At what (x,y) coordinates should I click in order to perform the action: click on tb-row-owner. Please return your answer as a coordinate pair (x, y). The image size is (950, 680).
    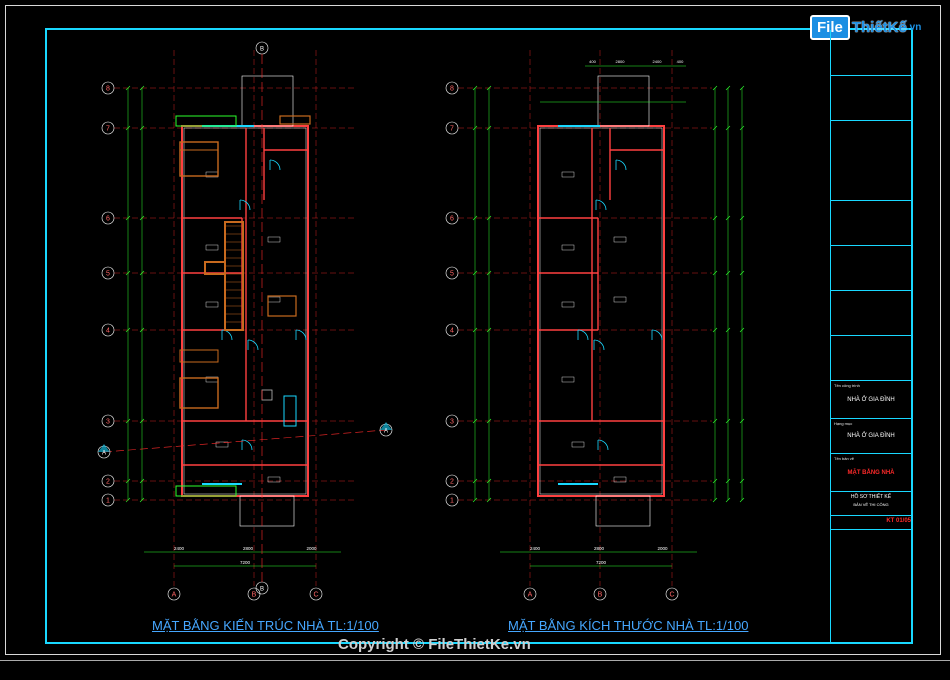
    Looking at the image, I should click on (871, 98).